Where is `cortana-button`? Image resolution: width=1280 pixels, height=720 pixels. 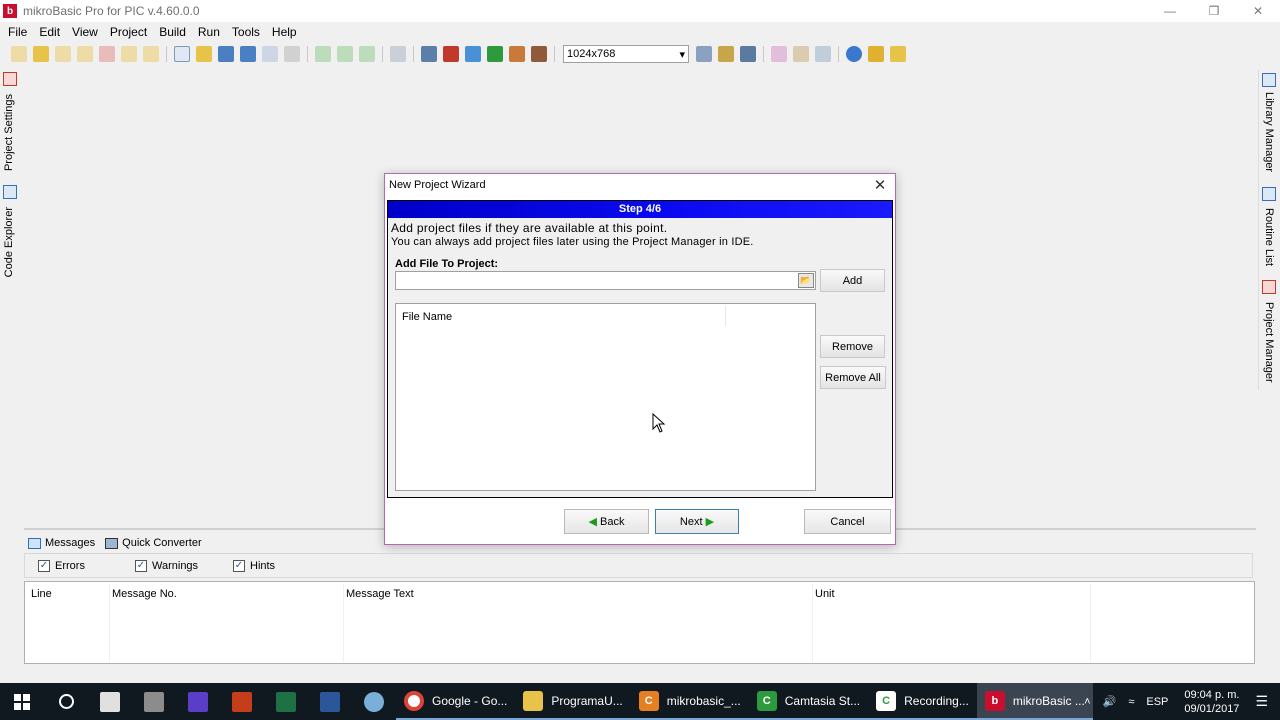
cortana-button is located at coordinates (66, 701).